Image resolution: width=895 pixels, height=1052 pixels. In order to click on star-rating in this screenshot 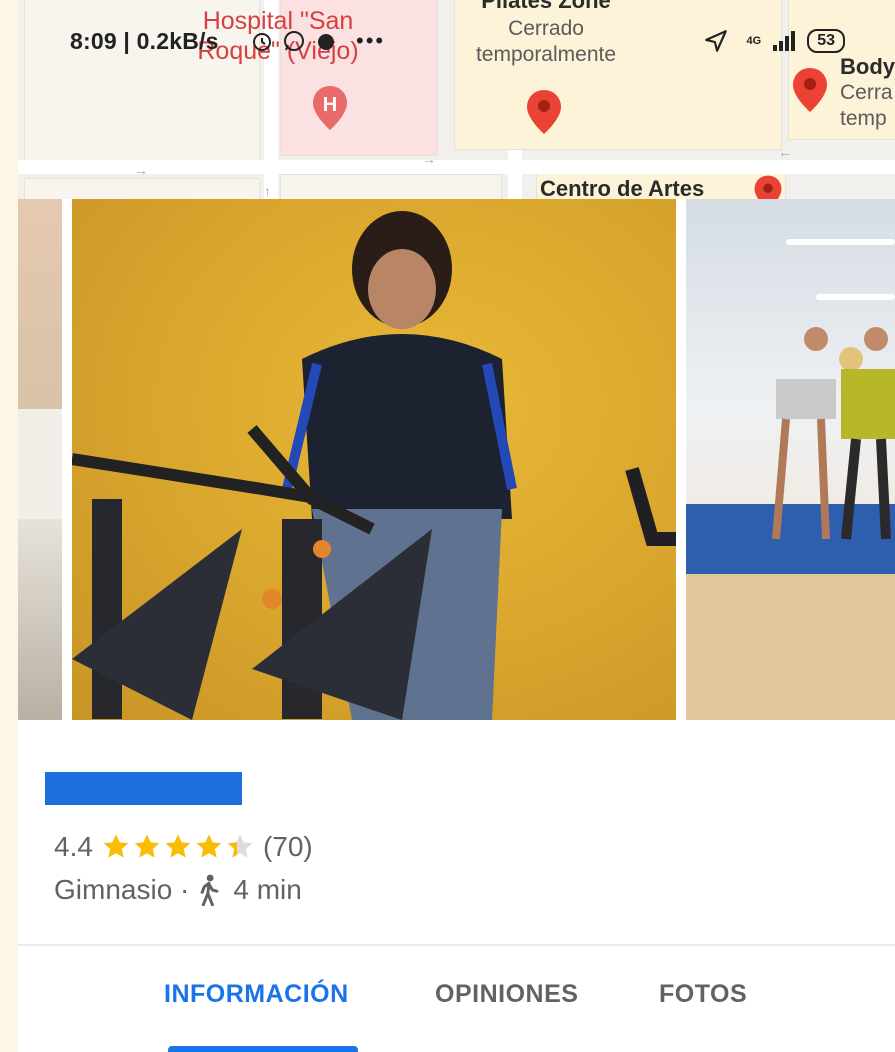, I will do `click(178, 847)`.